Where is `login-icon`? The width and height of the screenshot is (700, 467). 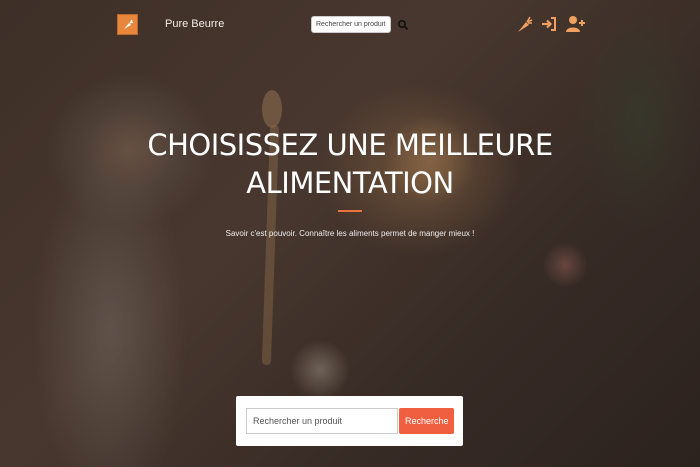 login-icon is located at coordinates (549, 24).